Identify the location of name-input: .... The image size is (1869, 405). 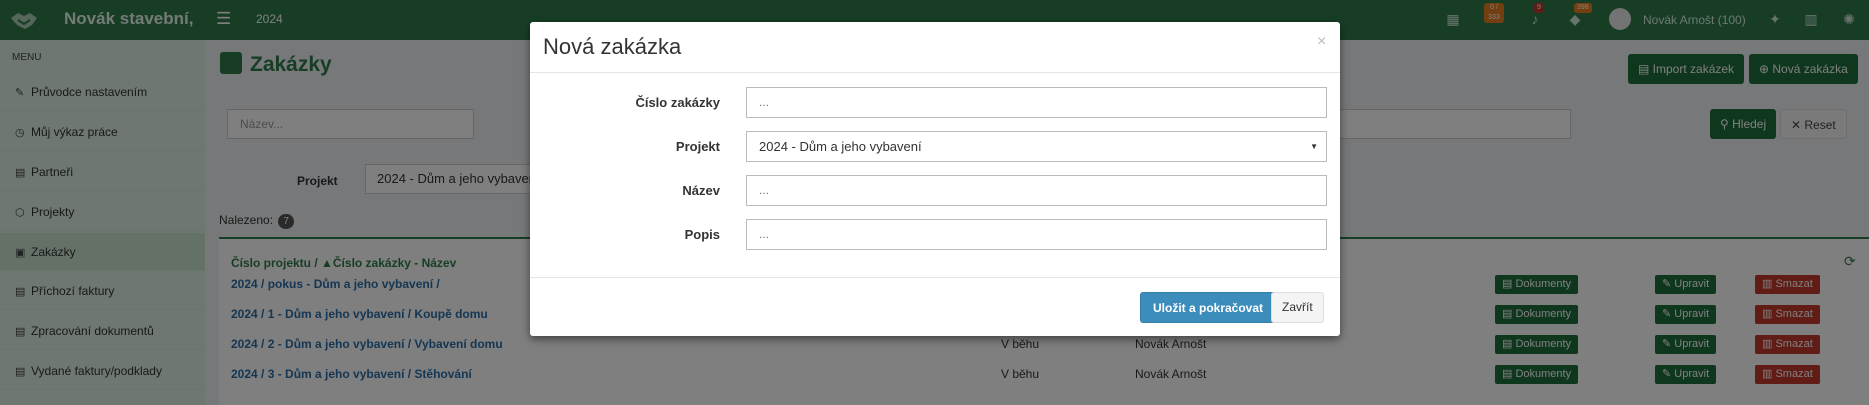
(1036, 190).